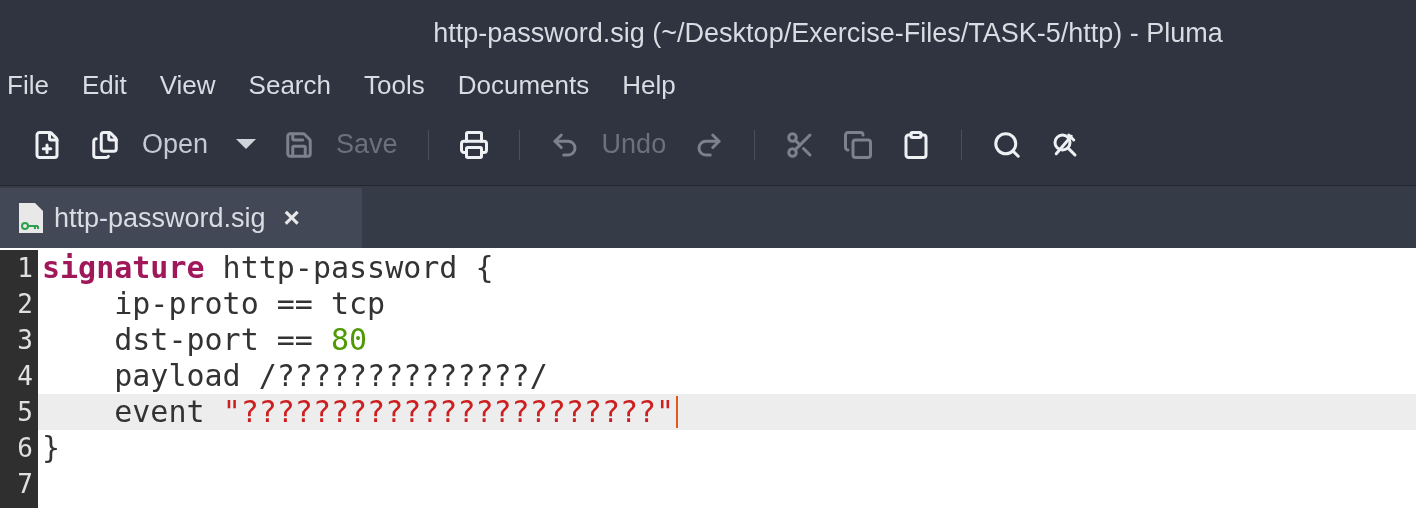 Image resolution: width=1416 pixels, height=508 pixels. I want to click on menu-item: Edit, so click(104, 85).